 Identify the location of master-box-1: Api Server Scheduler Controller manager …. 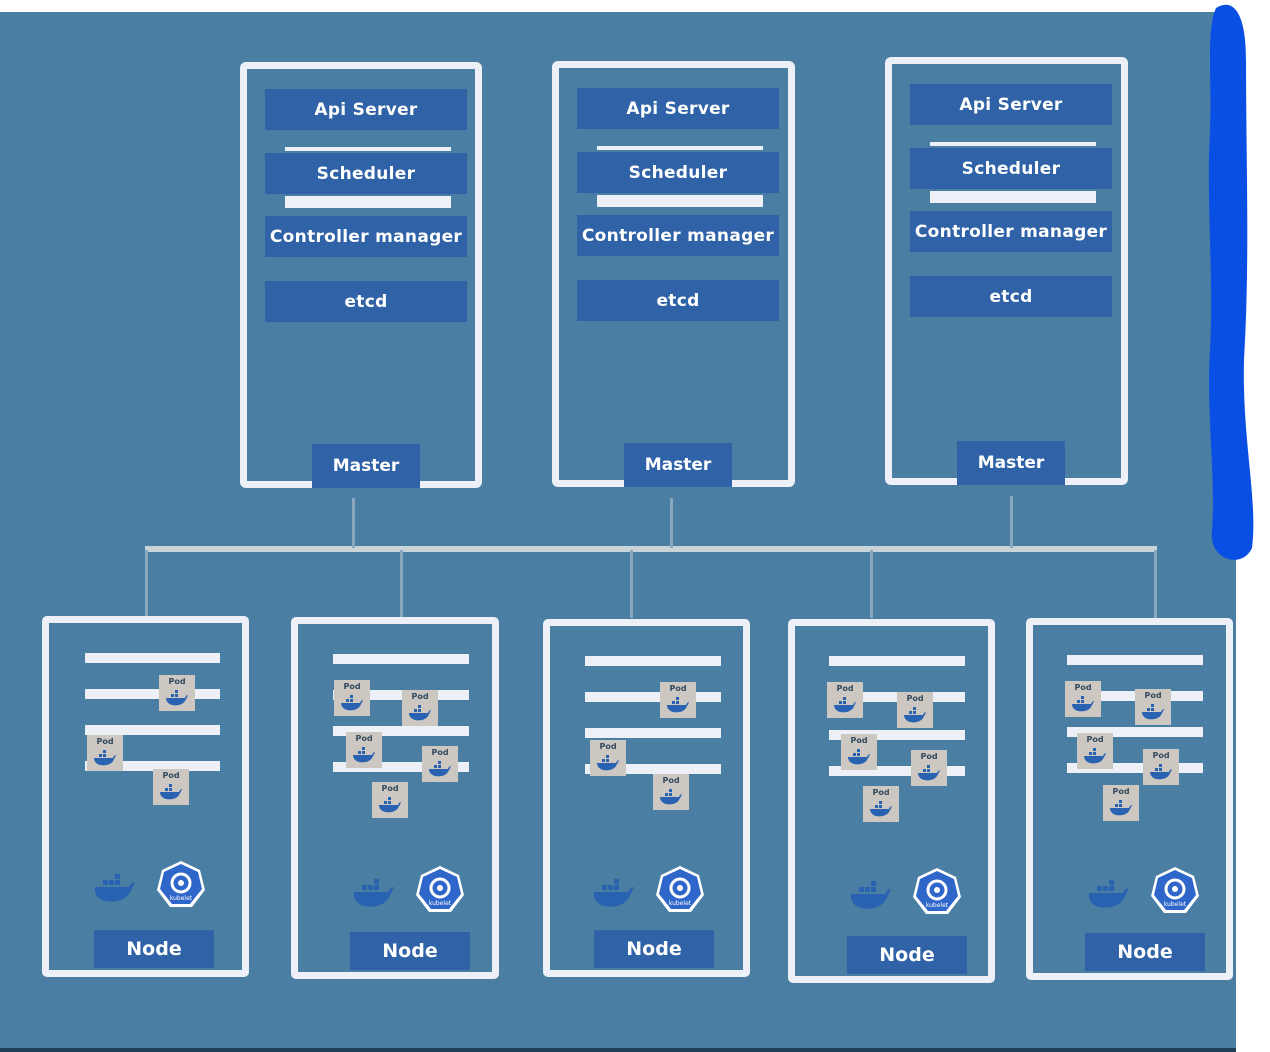
(361, 275).